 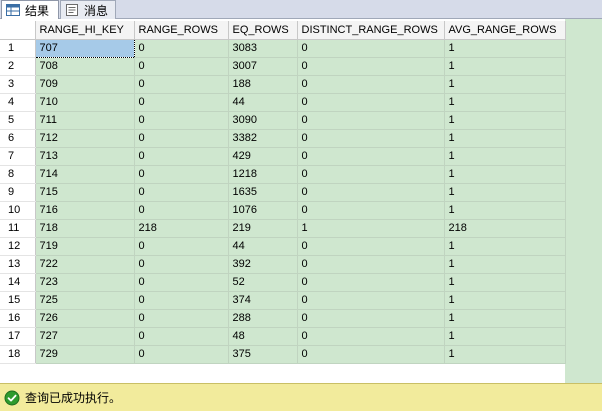 I want to click on table-row: 4 710 0 44 0 1, so click(x=283, y=102).